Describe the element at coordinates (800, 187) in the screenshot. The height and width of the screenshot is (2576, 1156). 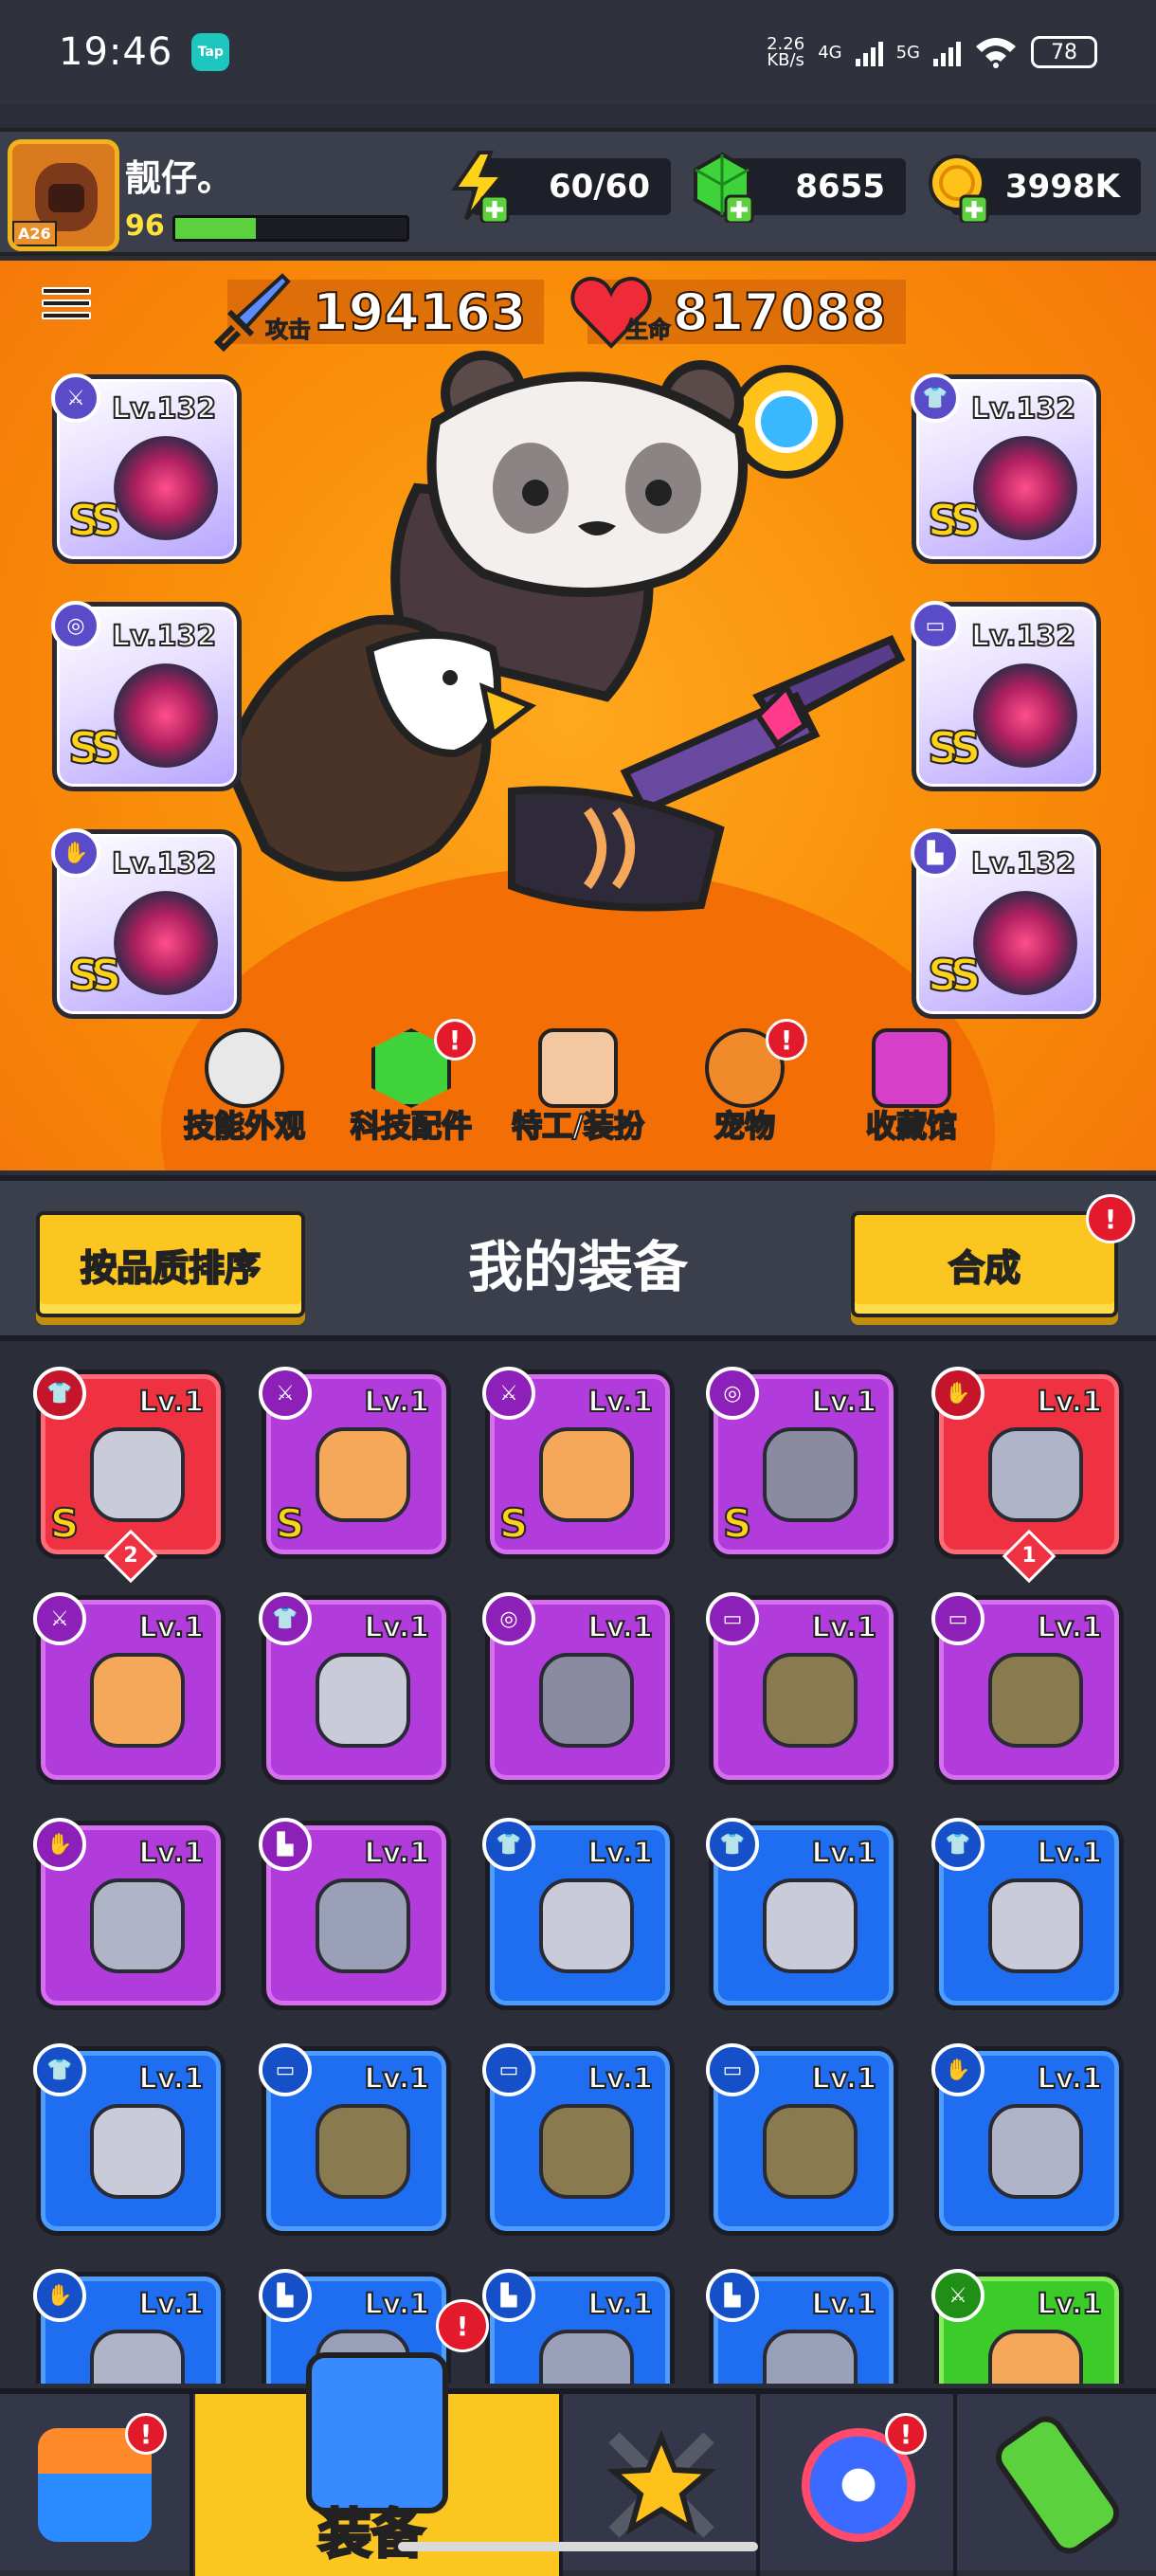
I see `gem-counter: 8655` at that location.